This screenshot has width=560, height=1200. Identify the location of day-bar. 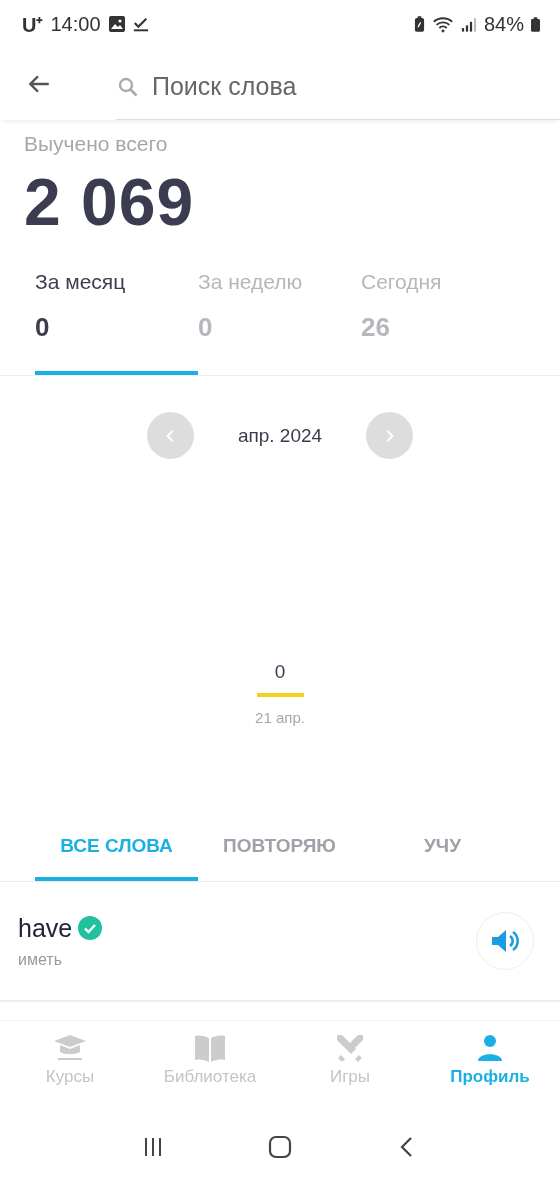
(280, 695).